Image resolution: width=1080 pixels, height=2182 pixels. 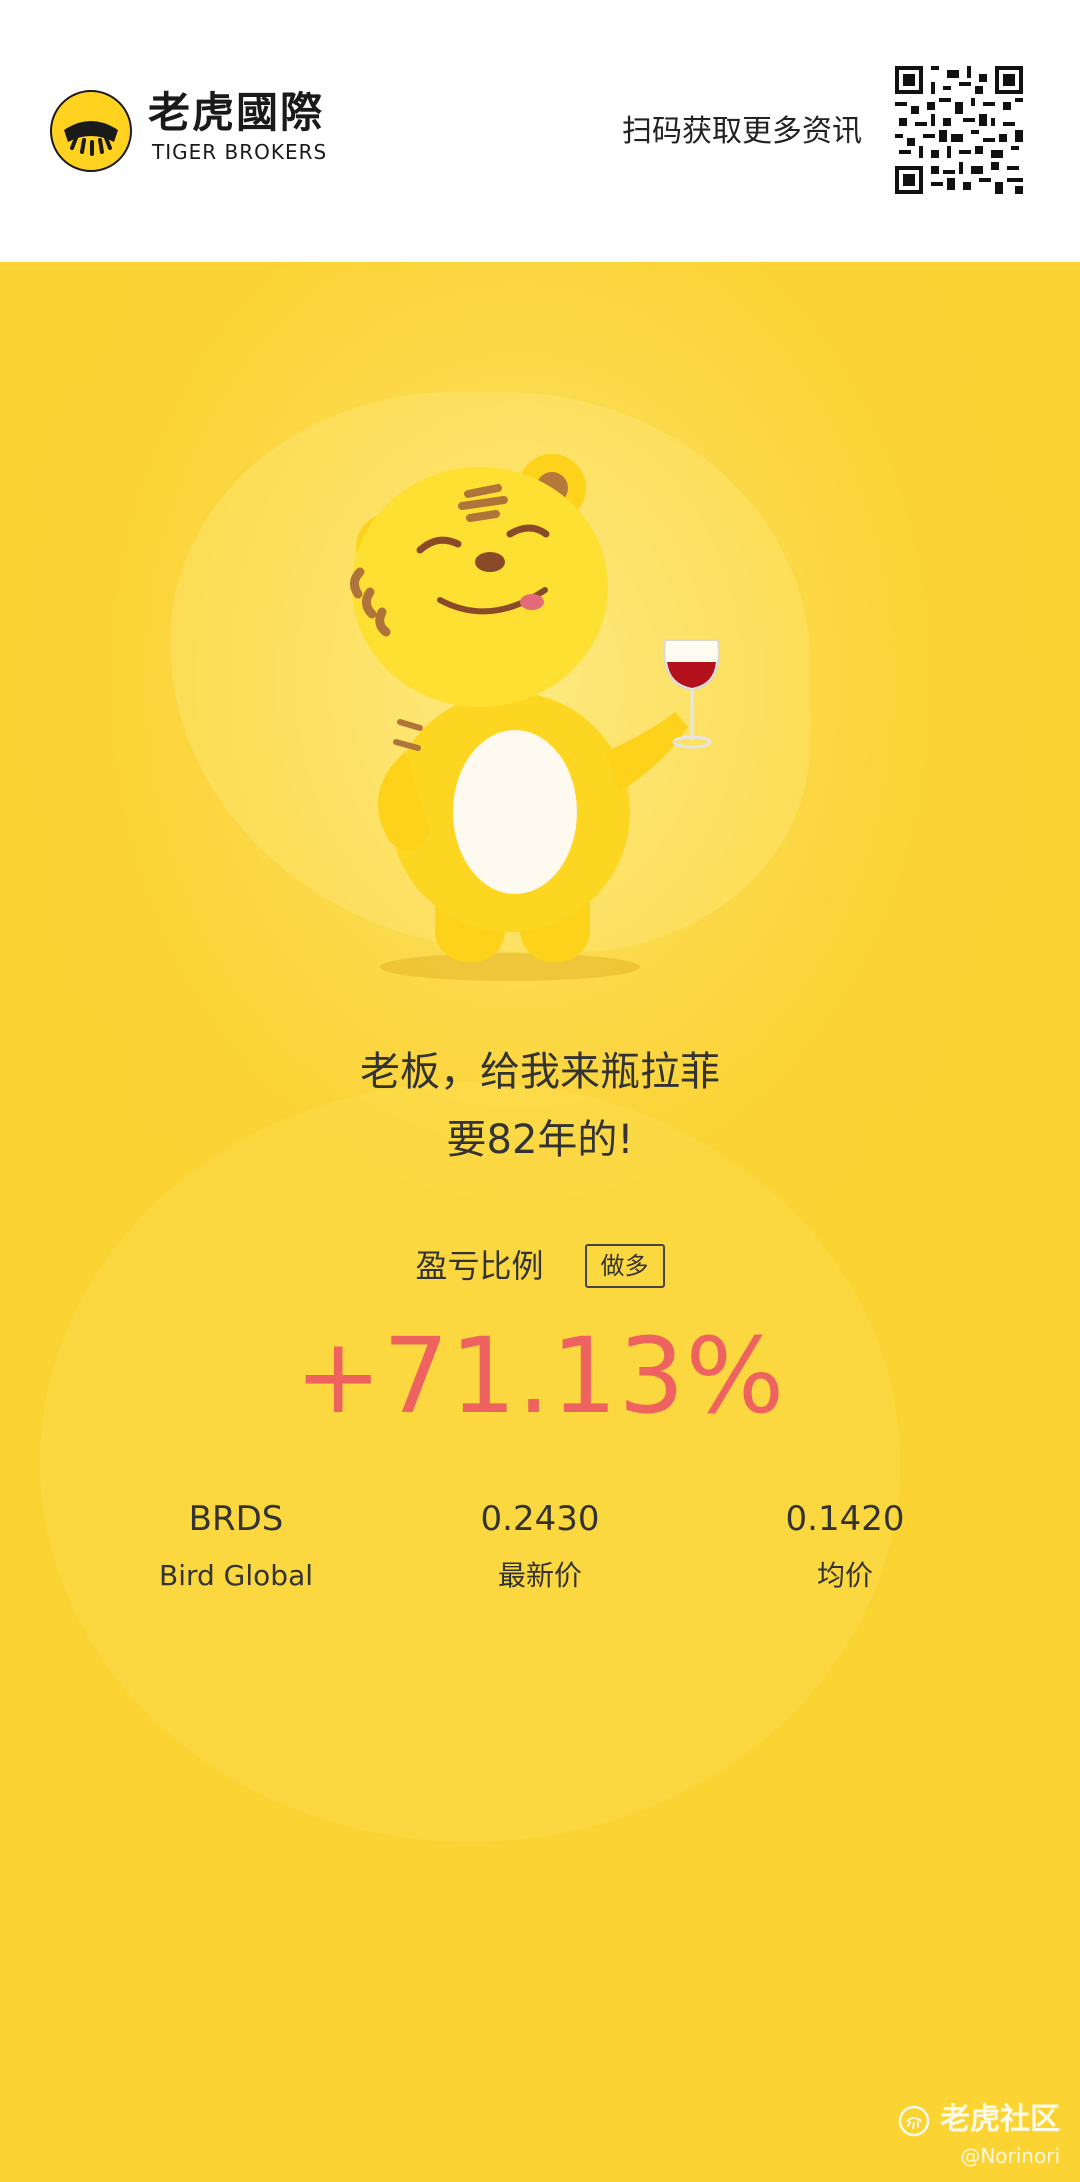 What do you see at coordinates (845, 1545) in the screenshot?
I see `stat-average-price: 0.1420 均价` at bounding box center [845, 1545].